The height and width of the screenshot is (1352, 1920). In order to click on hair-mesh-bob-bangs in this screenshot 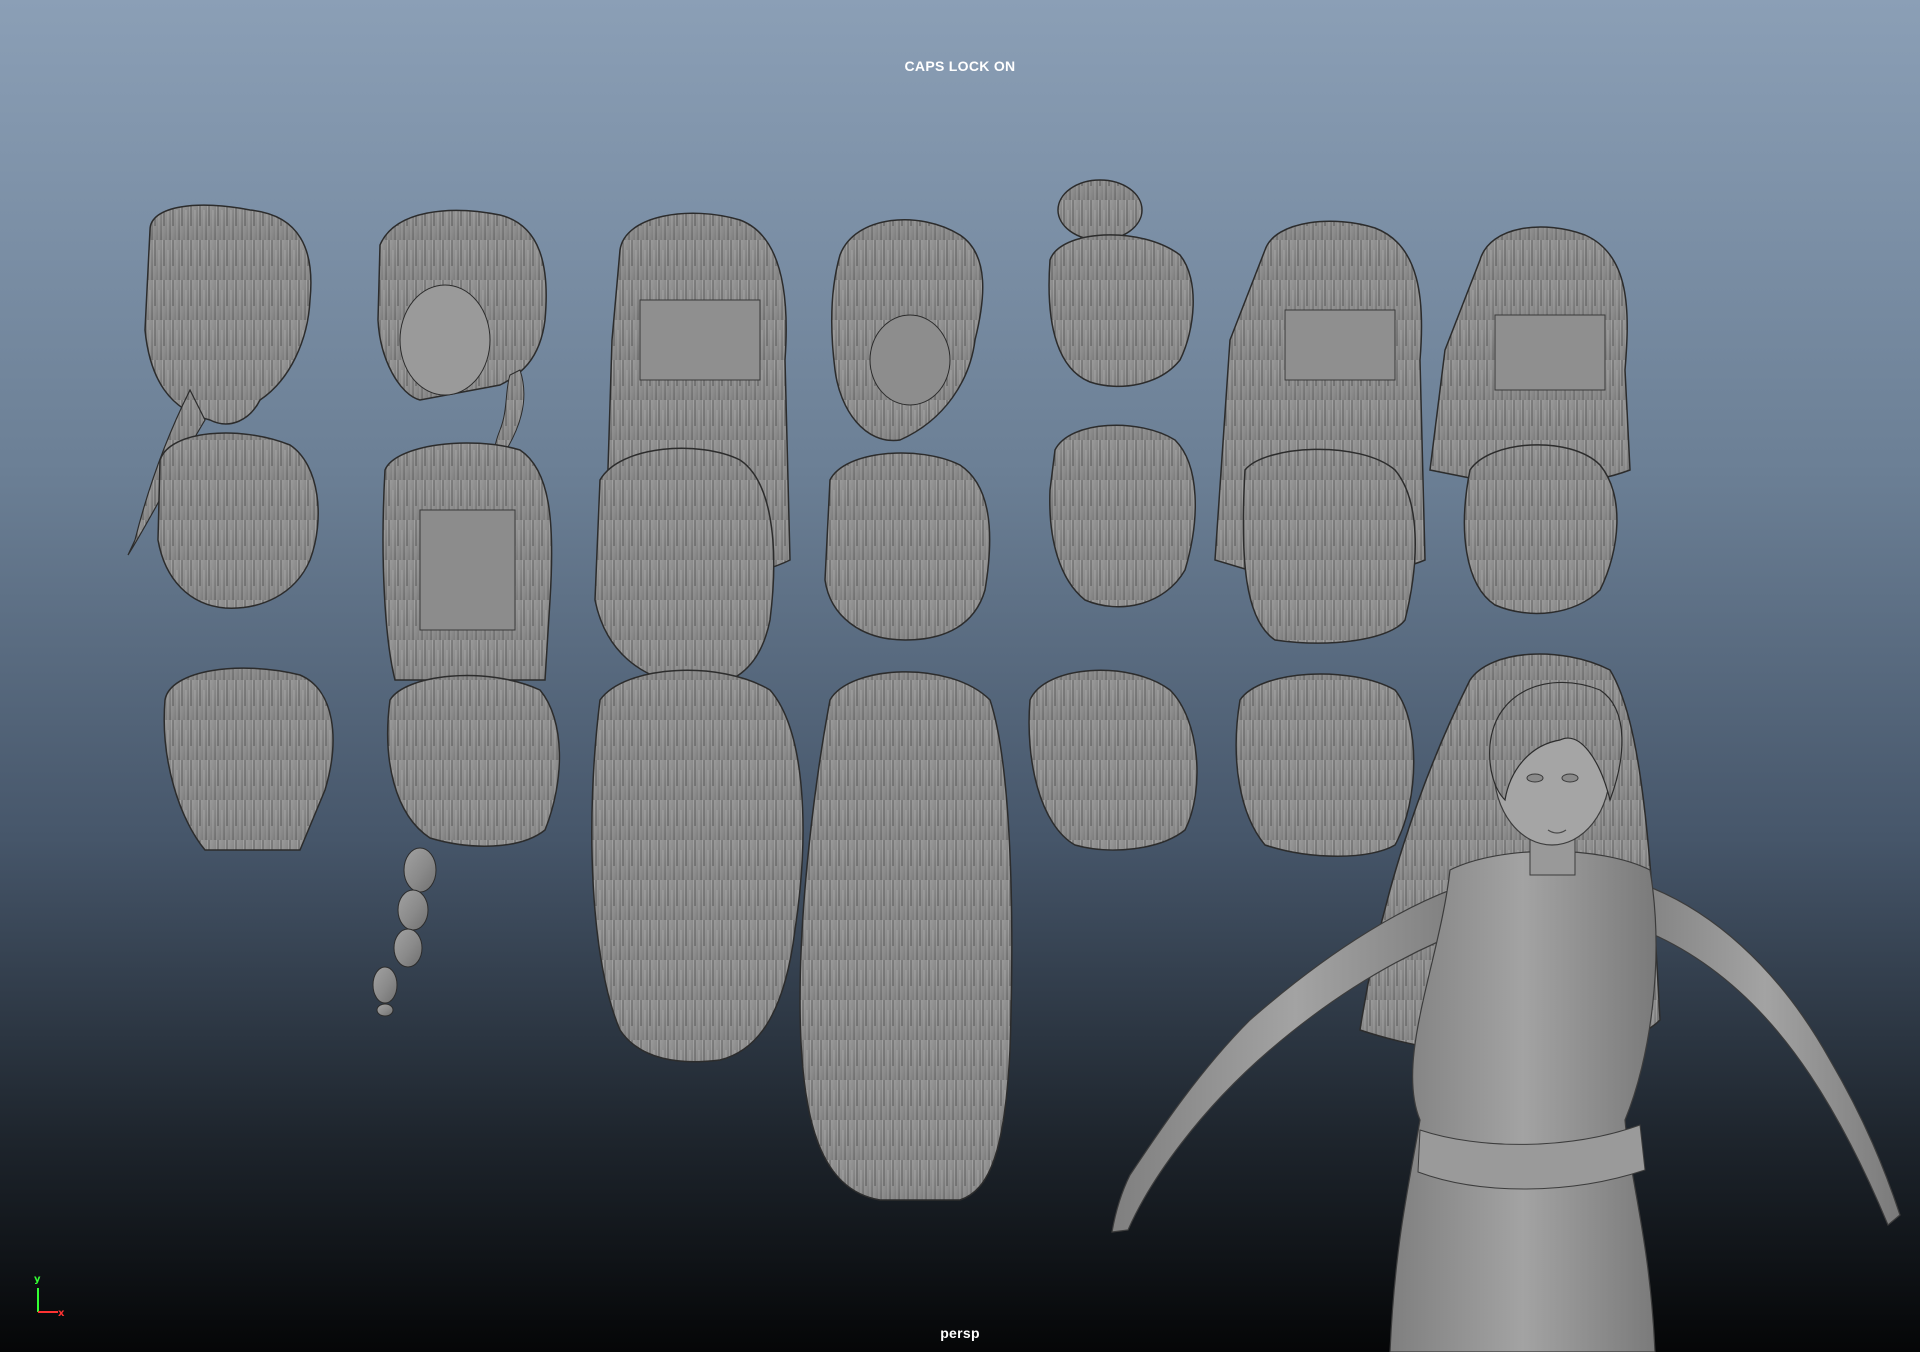, I will do `click(1113, 760)`.